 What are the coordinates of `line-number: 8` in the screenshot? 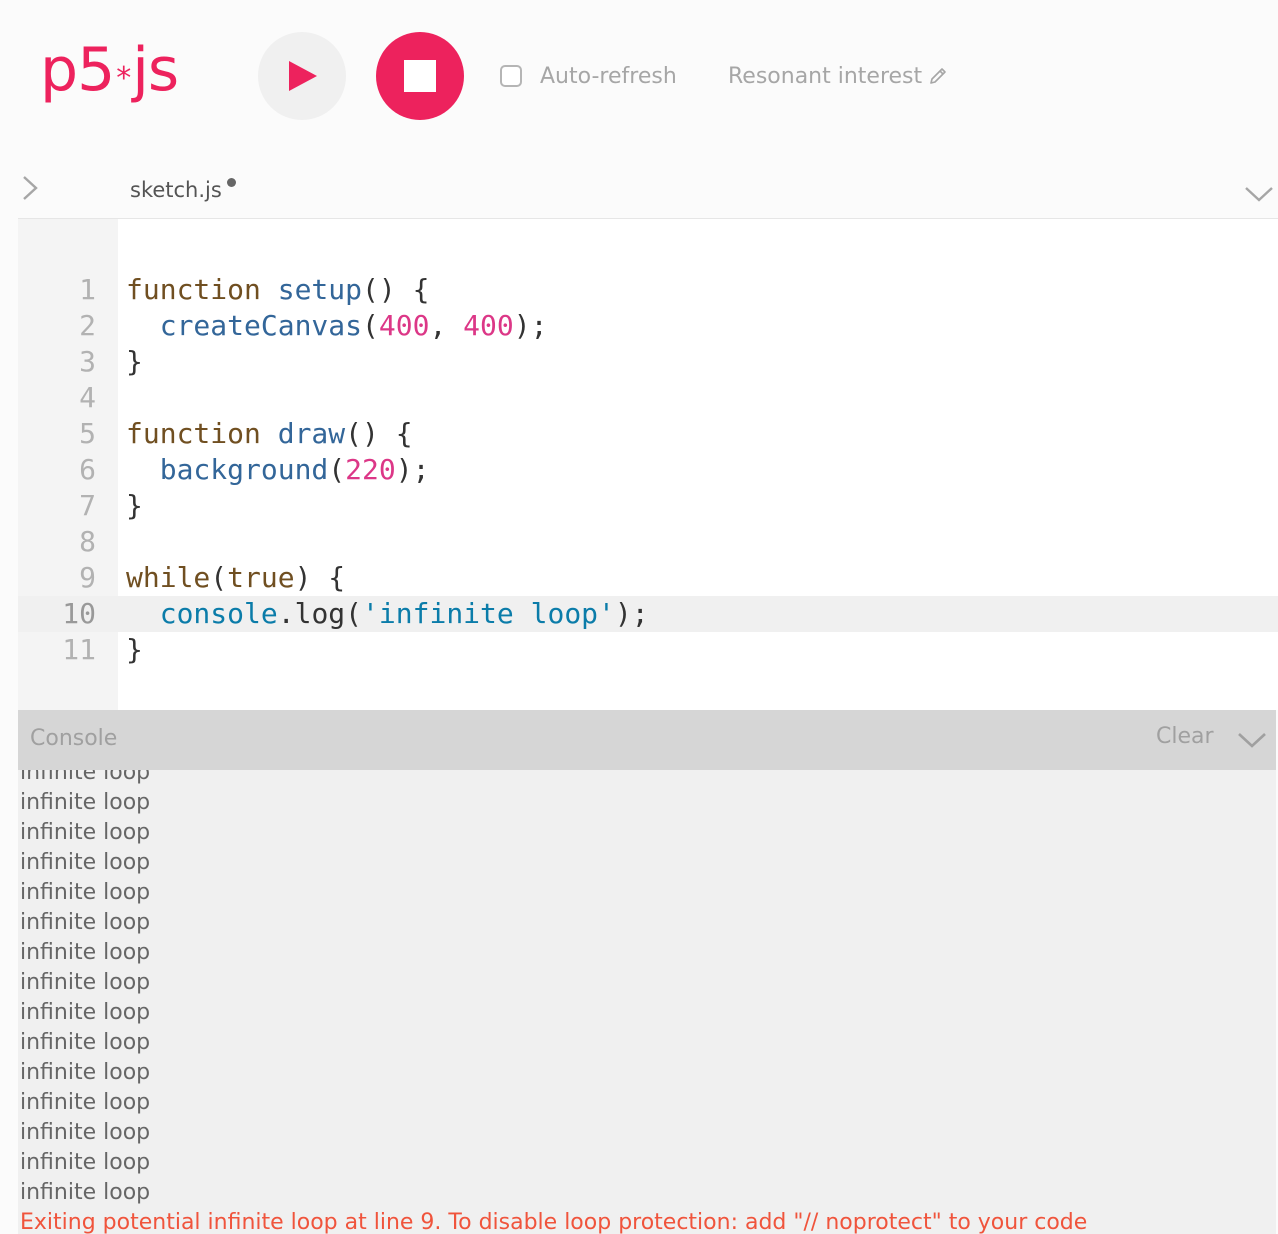 It's located at (87, 541).